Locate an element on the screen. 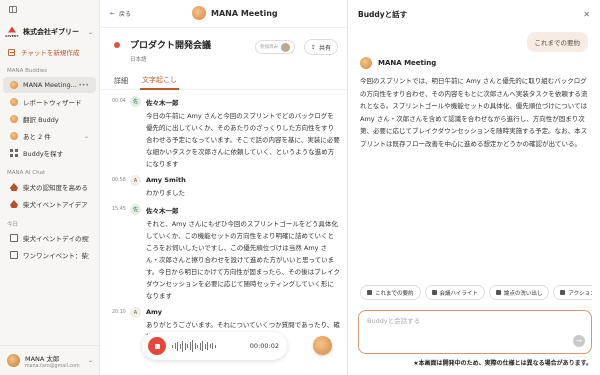 The image size is (600, 375). chat-icon is located at coordinates (14, 187).